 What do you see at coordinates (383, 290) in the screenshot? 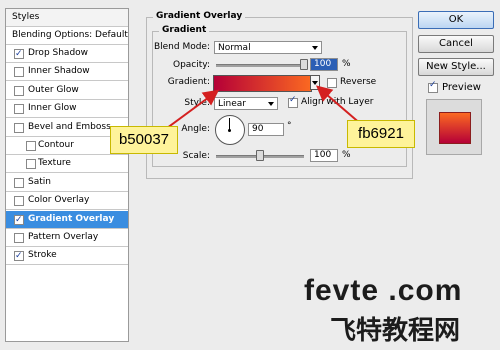
I see `watermark-text: fevte .com` at bounding box center [383, 290].